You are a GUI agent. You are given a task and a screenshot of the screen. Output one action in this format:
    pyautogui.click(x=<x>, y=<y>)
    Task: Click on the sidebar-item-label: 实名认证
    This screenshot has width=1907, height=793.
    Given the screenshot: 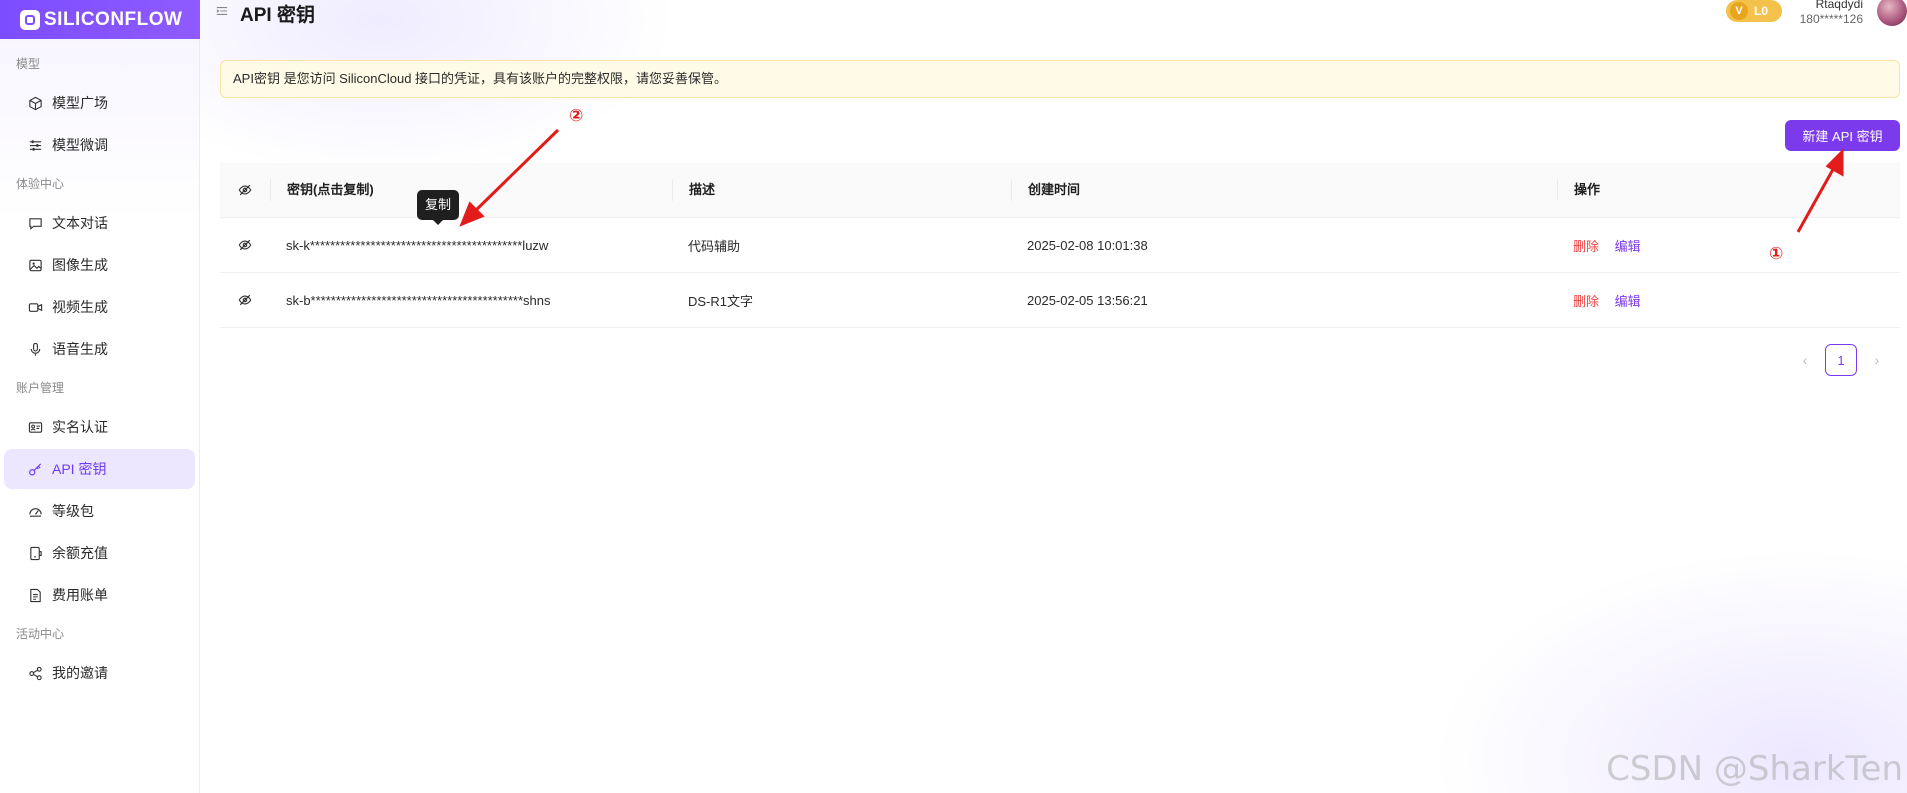 What is the action you would take?
    pyautogui.click(x=80, y=427)
    